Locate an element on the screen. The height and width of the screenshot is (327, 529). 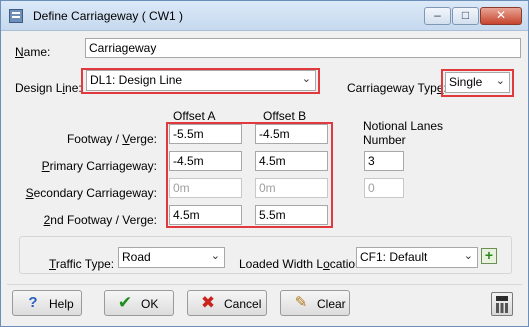
secondary-offset-a-field: 0m is located at coordinates (205, 188).